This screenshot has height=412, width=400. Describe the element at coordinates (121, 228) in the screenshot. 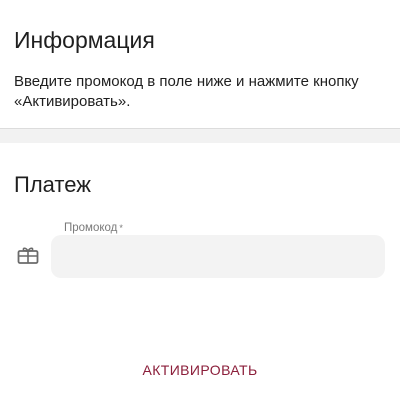

I see `required-mark: *` at that location.